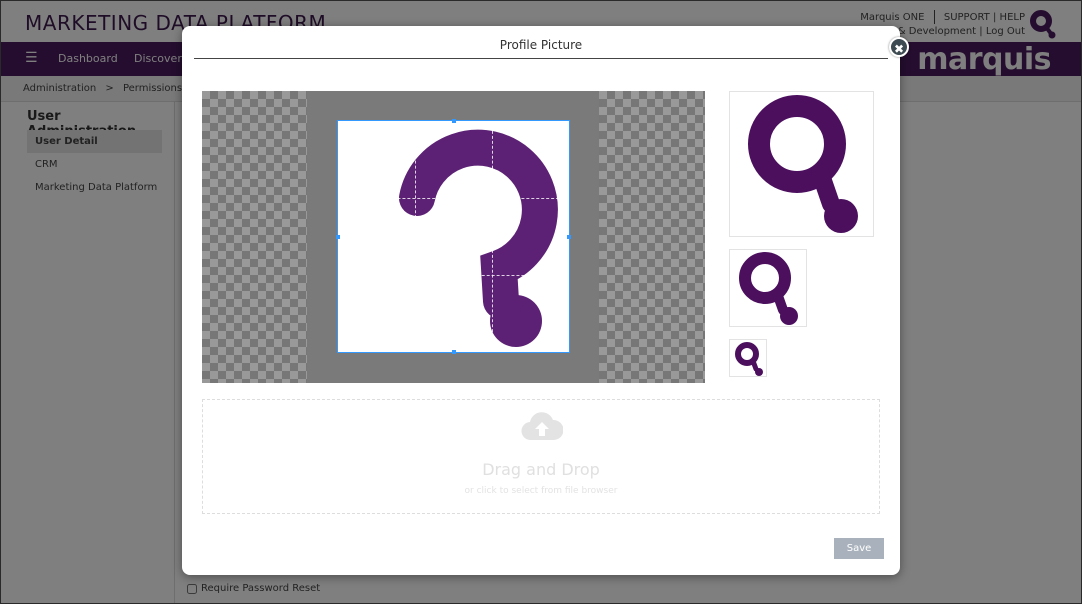 The width and height of the screenshot is (1082, 604). I want to click on crop-handle-bottom, so click(454, 352).